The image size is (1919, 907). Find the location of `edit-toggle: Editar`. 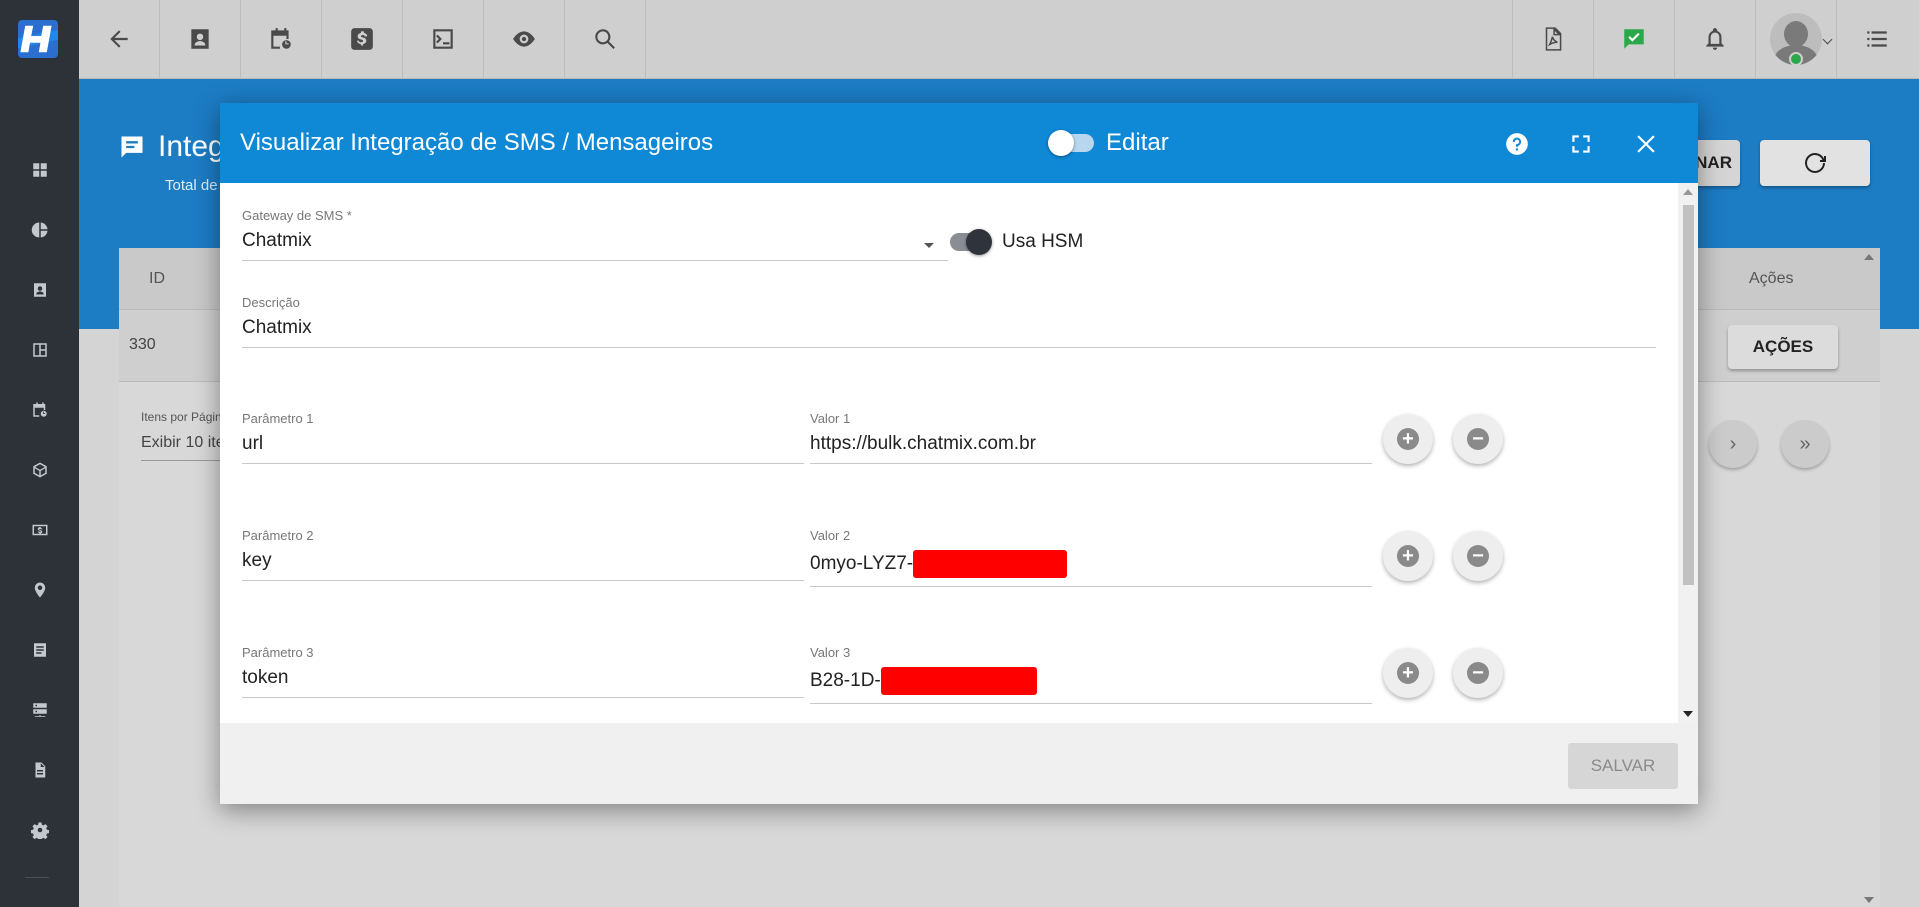

edit-toggle: Editar is located at coordinates (1108, 143).